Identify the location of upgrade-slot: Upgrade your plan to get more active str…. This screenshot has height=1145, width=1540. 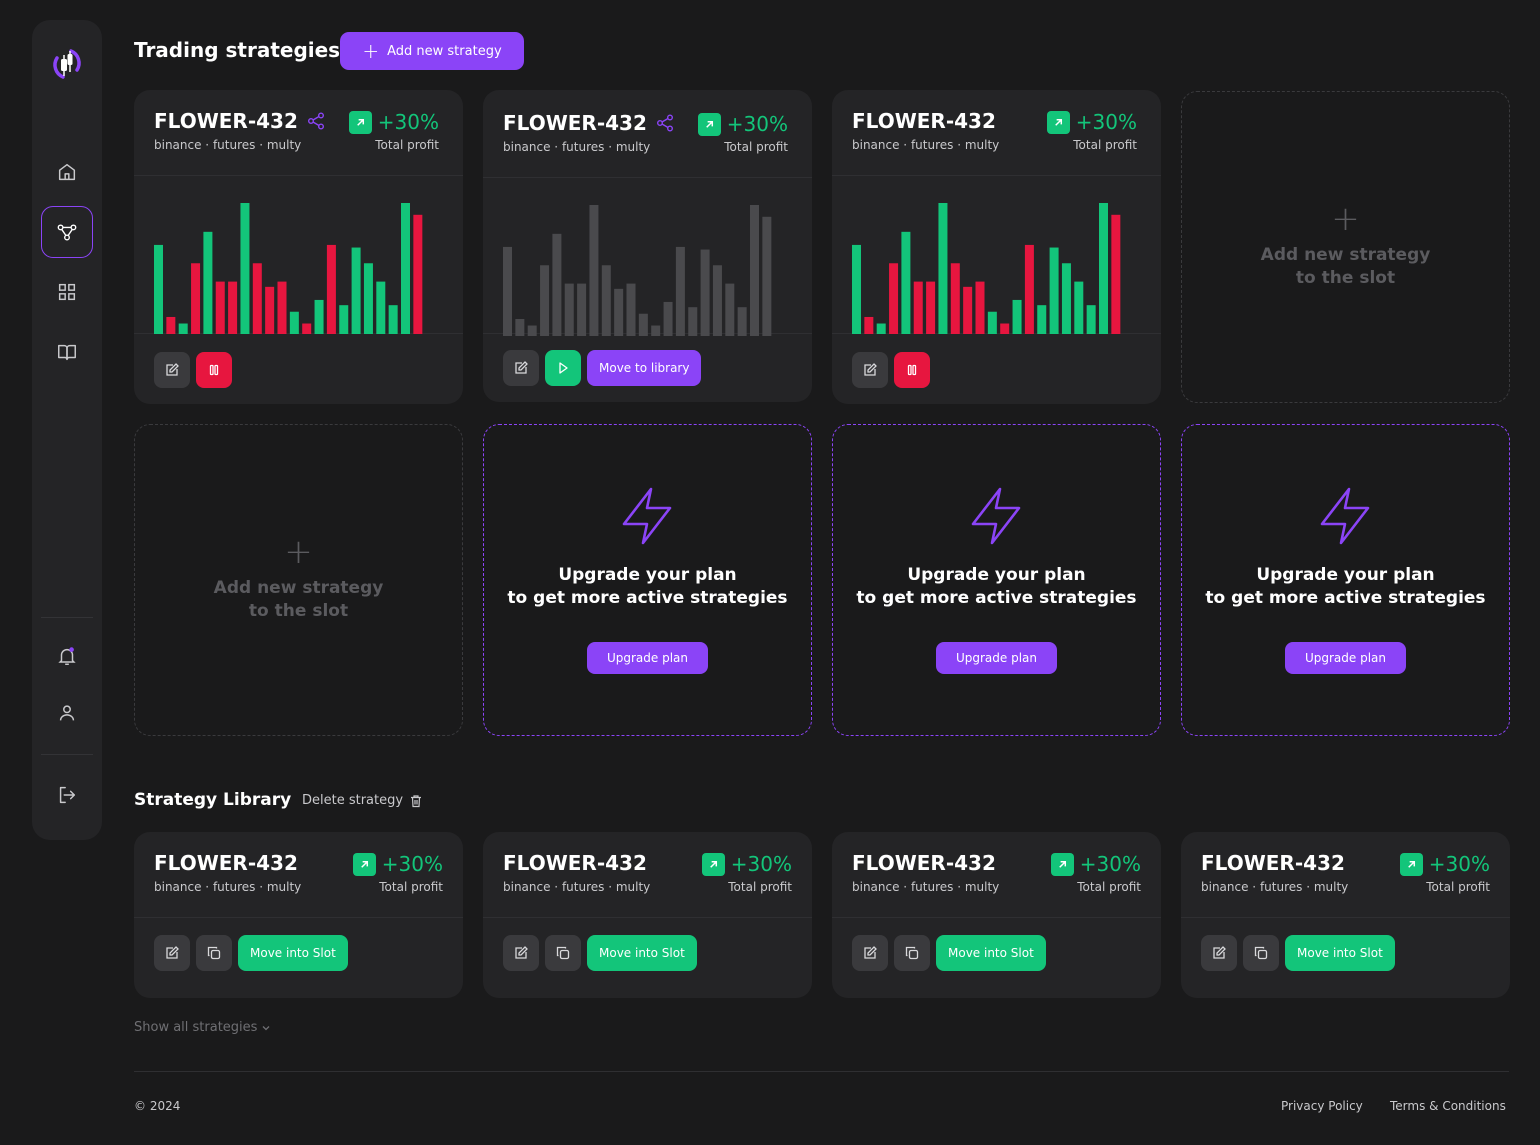
(647, 580).